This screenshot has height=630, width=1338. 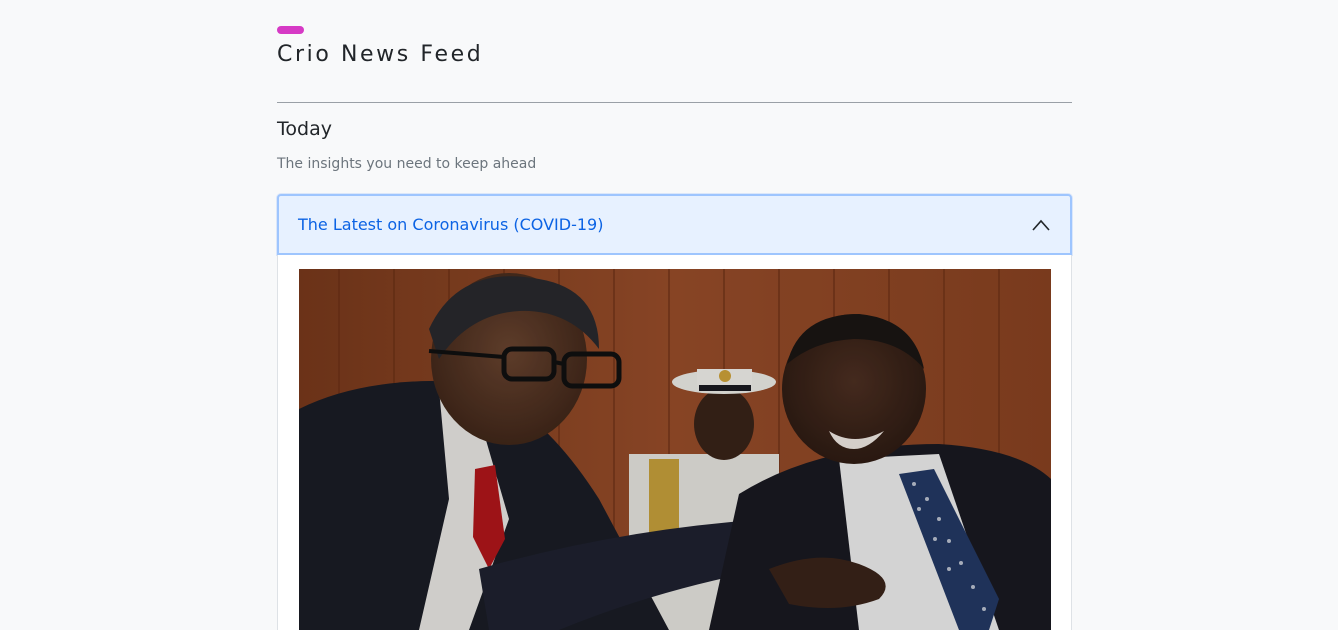 What do you see at coordinates (290, 30) in the screenshot?
I see `brand-accent-bar` at bounding box center [290, 30].